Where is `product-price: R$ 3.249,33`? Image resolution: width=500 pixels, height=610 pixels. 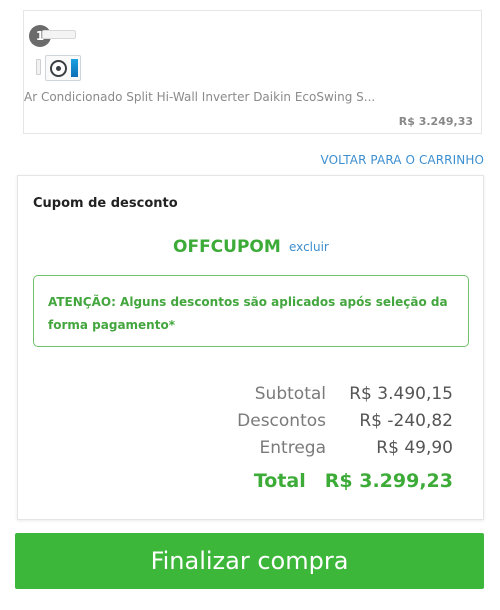
product-price: R$ 3.249,33 is located at coordinates (435, 121).